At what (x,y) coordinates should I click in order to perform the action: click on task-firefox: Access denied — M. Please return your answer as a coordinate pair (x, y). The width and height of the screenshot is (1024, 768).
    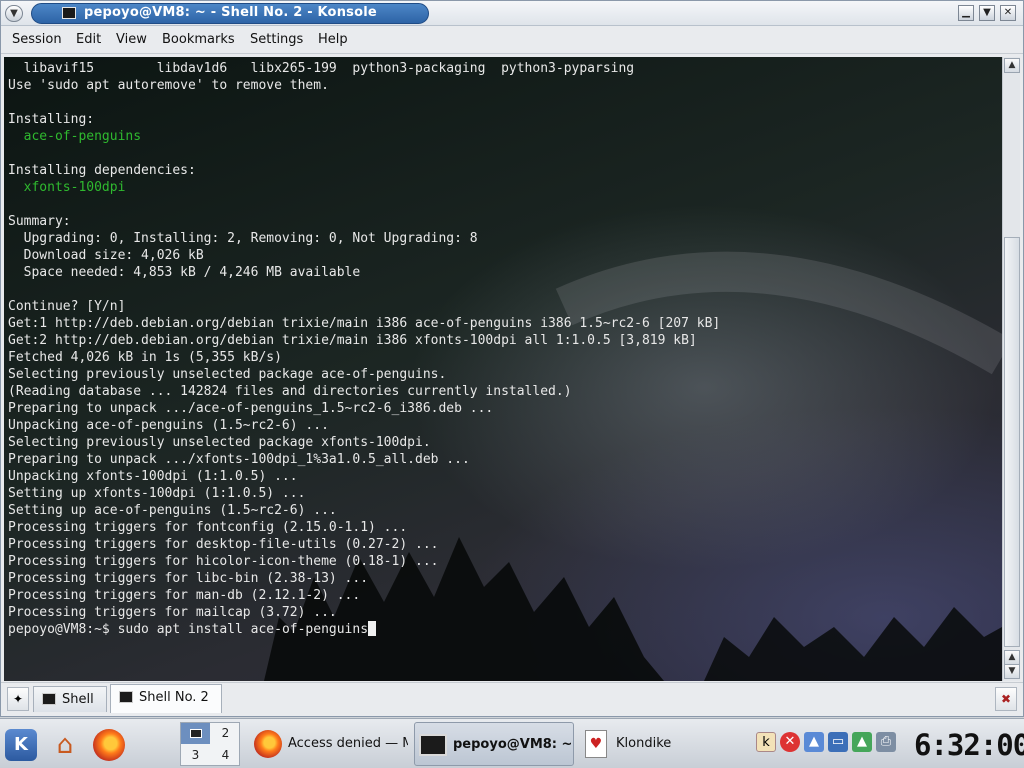
    Looking at the image, I should click on (330, 744).